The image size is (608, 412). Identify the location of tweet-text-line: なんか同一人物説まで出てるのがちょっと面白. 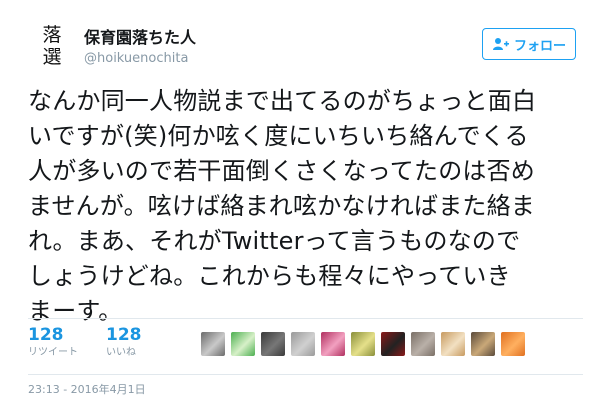
(282, 101).